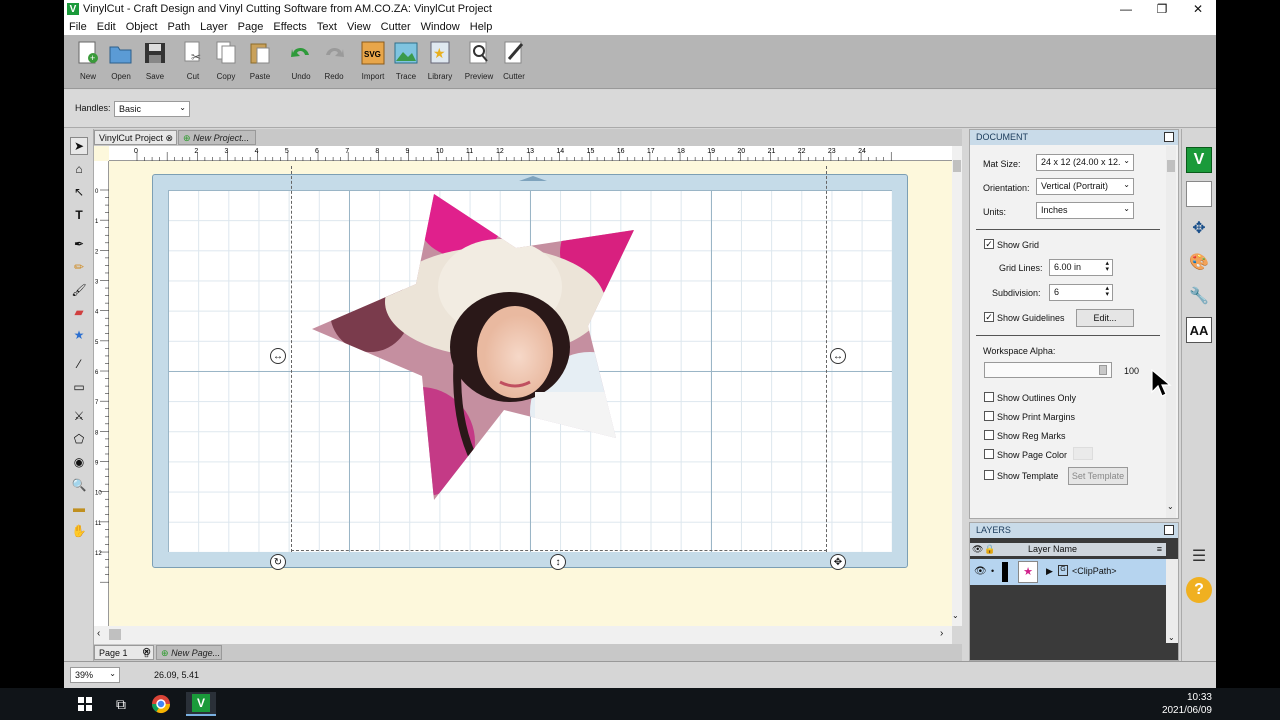  I want to click on knife-icon: ⚔, so click(79, 416).